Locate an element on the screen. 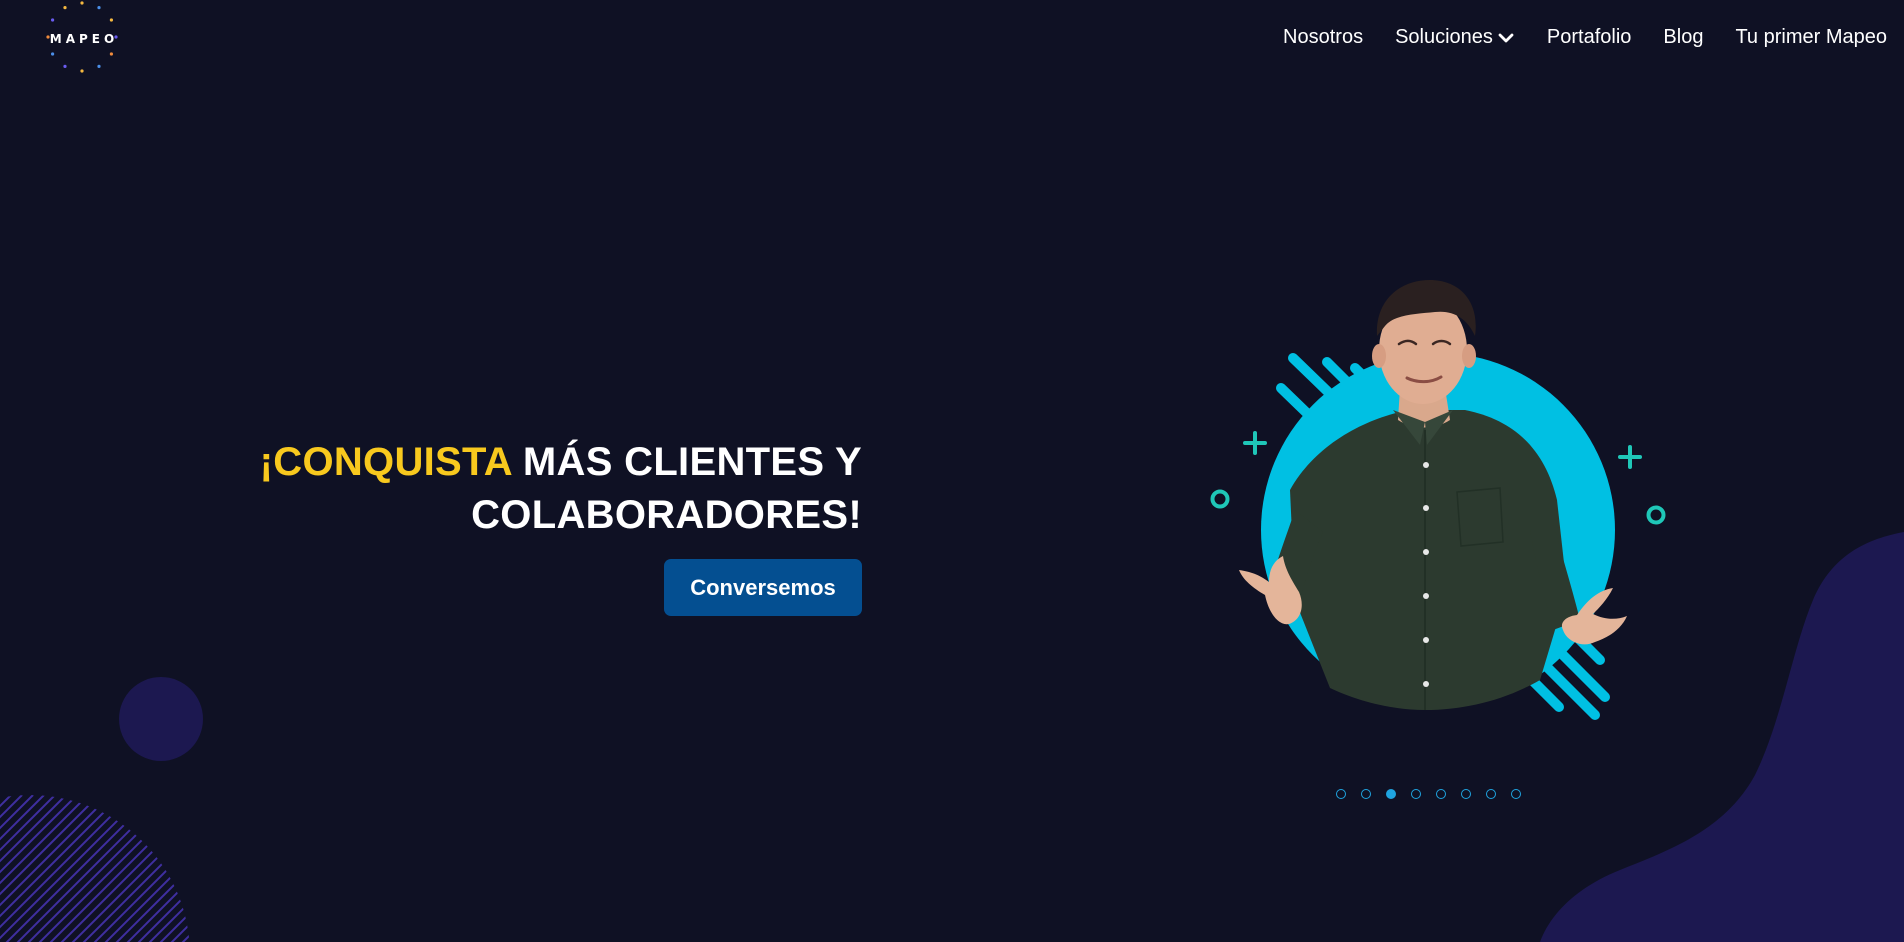 The width and height of the screenshot is (1904, 942). hero-title: ¡CONQUISTA MÁS CLIENTES Y COLABORADORES! is located at coordinates (531, 489).